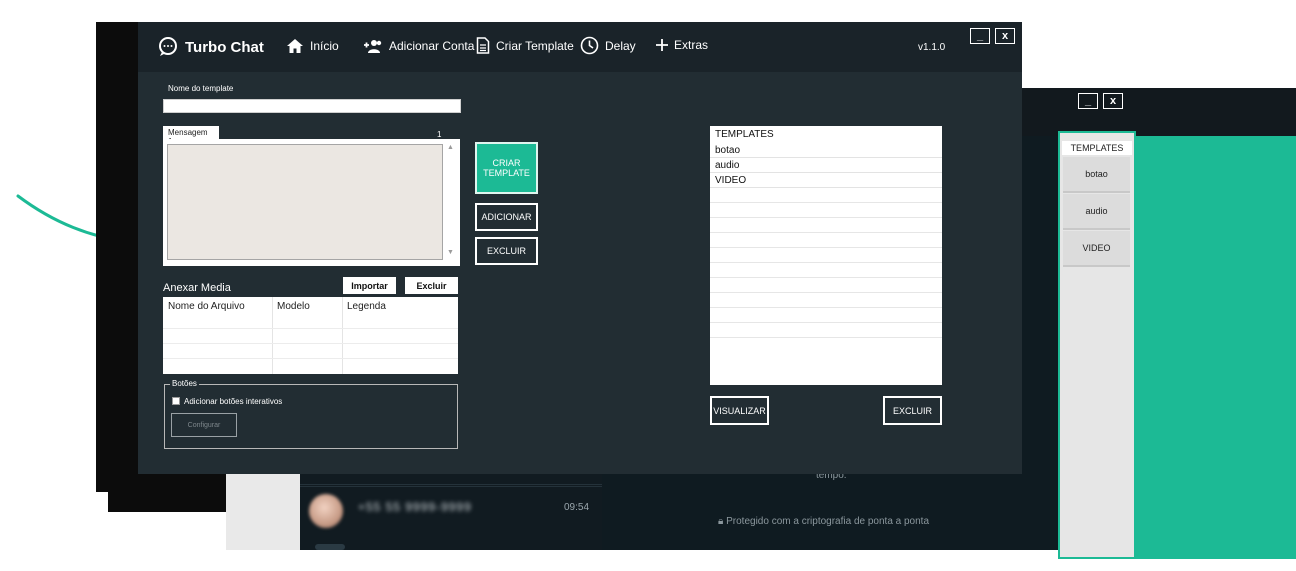 This screenshot has width=1296, height=571. I want to click on contact-name: +55 55 9999-9999, so click(415, 507).